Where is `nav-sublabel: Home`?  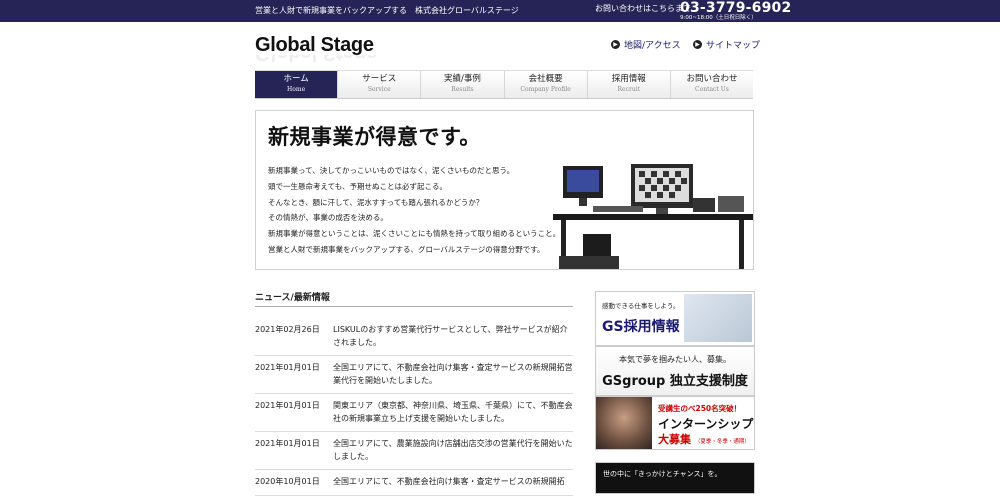 nav-sublabel: Home is located at coordinates (296, 89).